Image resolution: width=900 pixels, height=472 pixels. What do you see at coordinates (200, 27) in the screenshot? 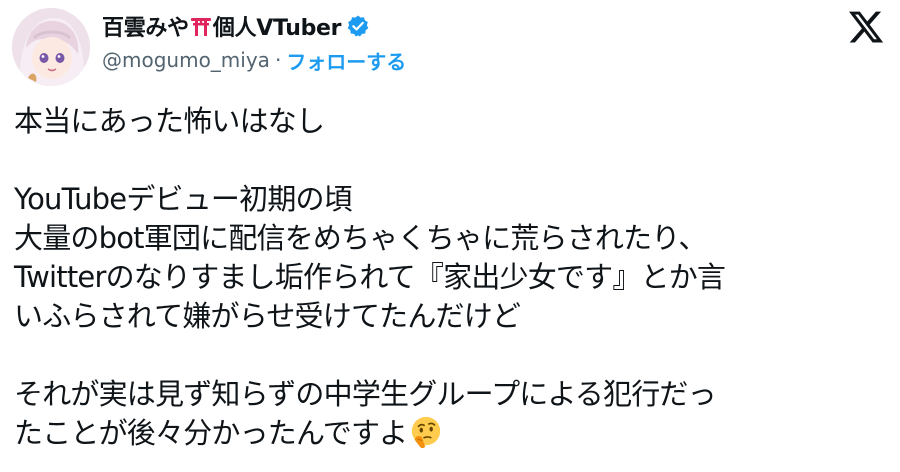
I see `torii-gate-icon` at bounding box center [200, 27].